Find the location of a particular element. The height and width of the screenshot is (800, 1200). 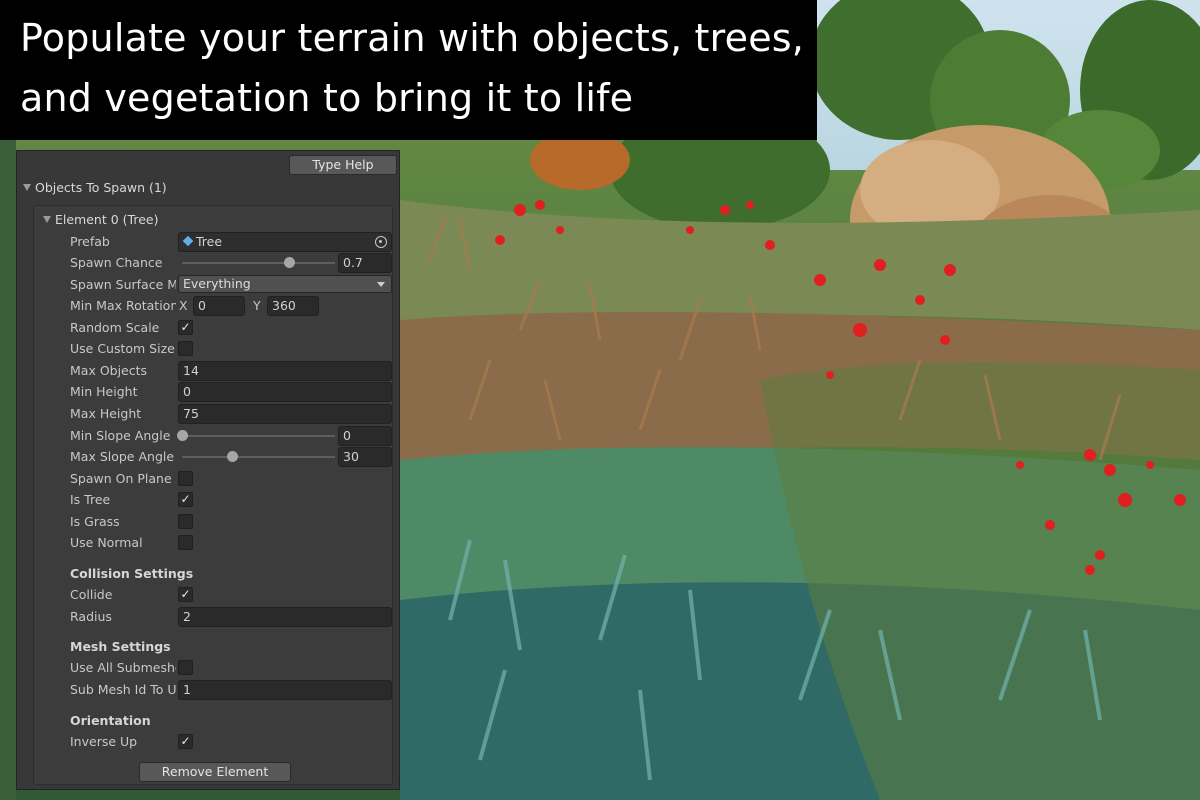

rotation-y-label: Y is located at coordinates (257, 305).